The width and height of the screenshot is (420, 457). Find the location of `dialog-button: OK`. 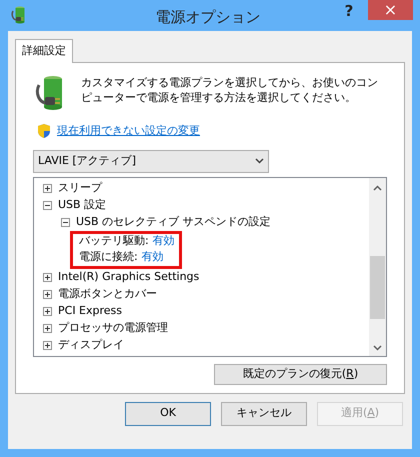

dialog-button: OK is located at coordinates (168, 414).